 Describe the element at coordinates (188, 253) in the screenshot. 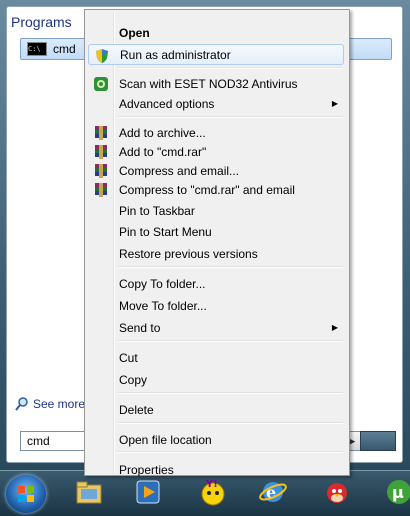

I see `menu-item-label: Restore previous versions` at that location.